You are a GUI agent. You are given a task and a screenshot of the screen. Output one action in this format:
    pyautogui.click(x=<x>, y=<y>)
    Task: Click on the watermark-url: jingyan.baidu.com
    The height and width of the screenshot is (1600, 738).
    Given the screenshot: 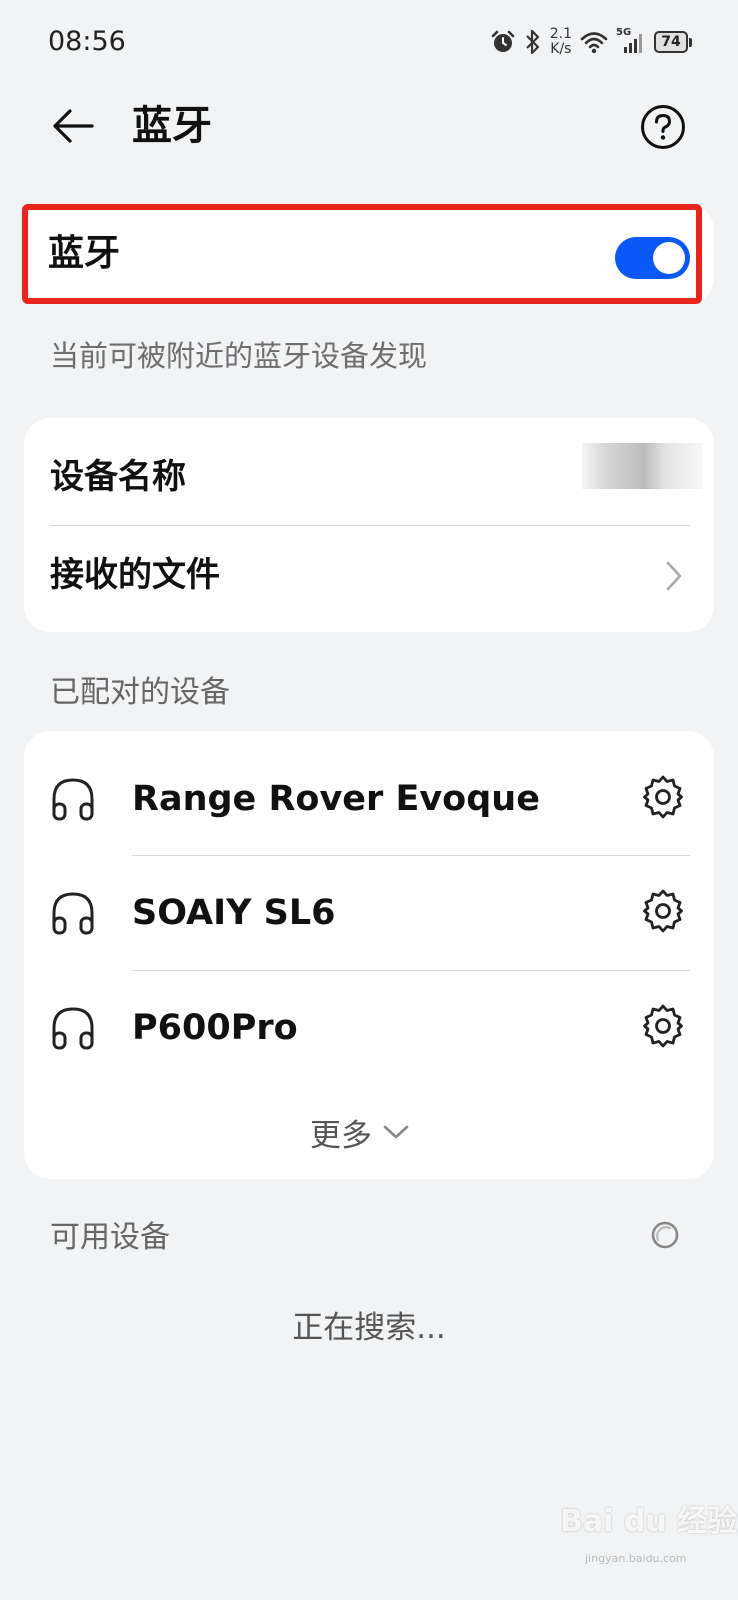 What is the action you would take?
    pyautogui.click(x=636, y=1558)
    